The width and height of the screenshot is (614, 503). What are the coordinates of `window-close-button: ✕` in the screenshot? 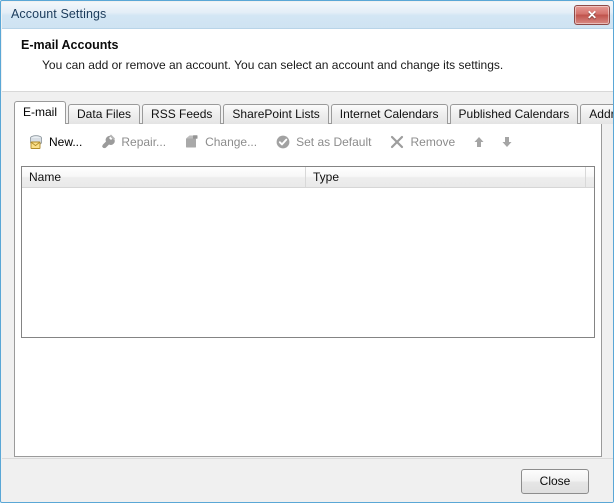 It's located at (592, 15).